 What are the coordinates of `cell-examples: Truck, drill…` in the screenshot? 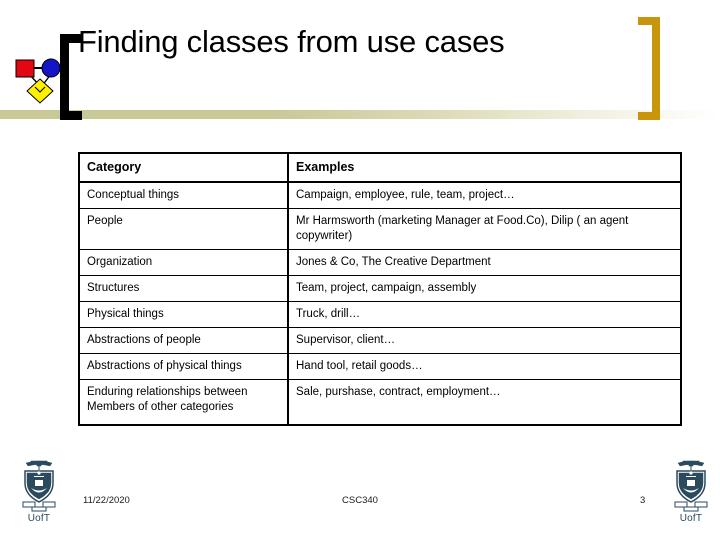 It's located at (484, 314).